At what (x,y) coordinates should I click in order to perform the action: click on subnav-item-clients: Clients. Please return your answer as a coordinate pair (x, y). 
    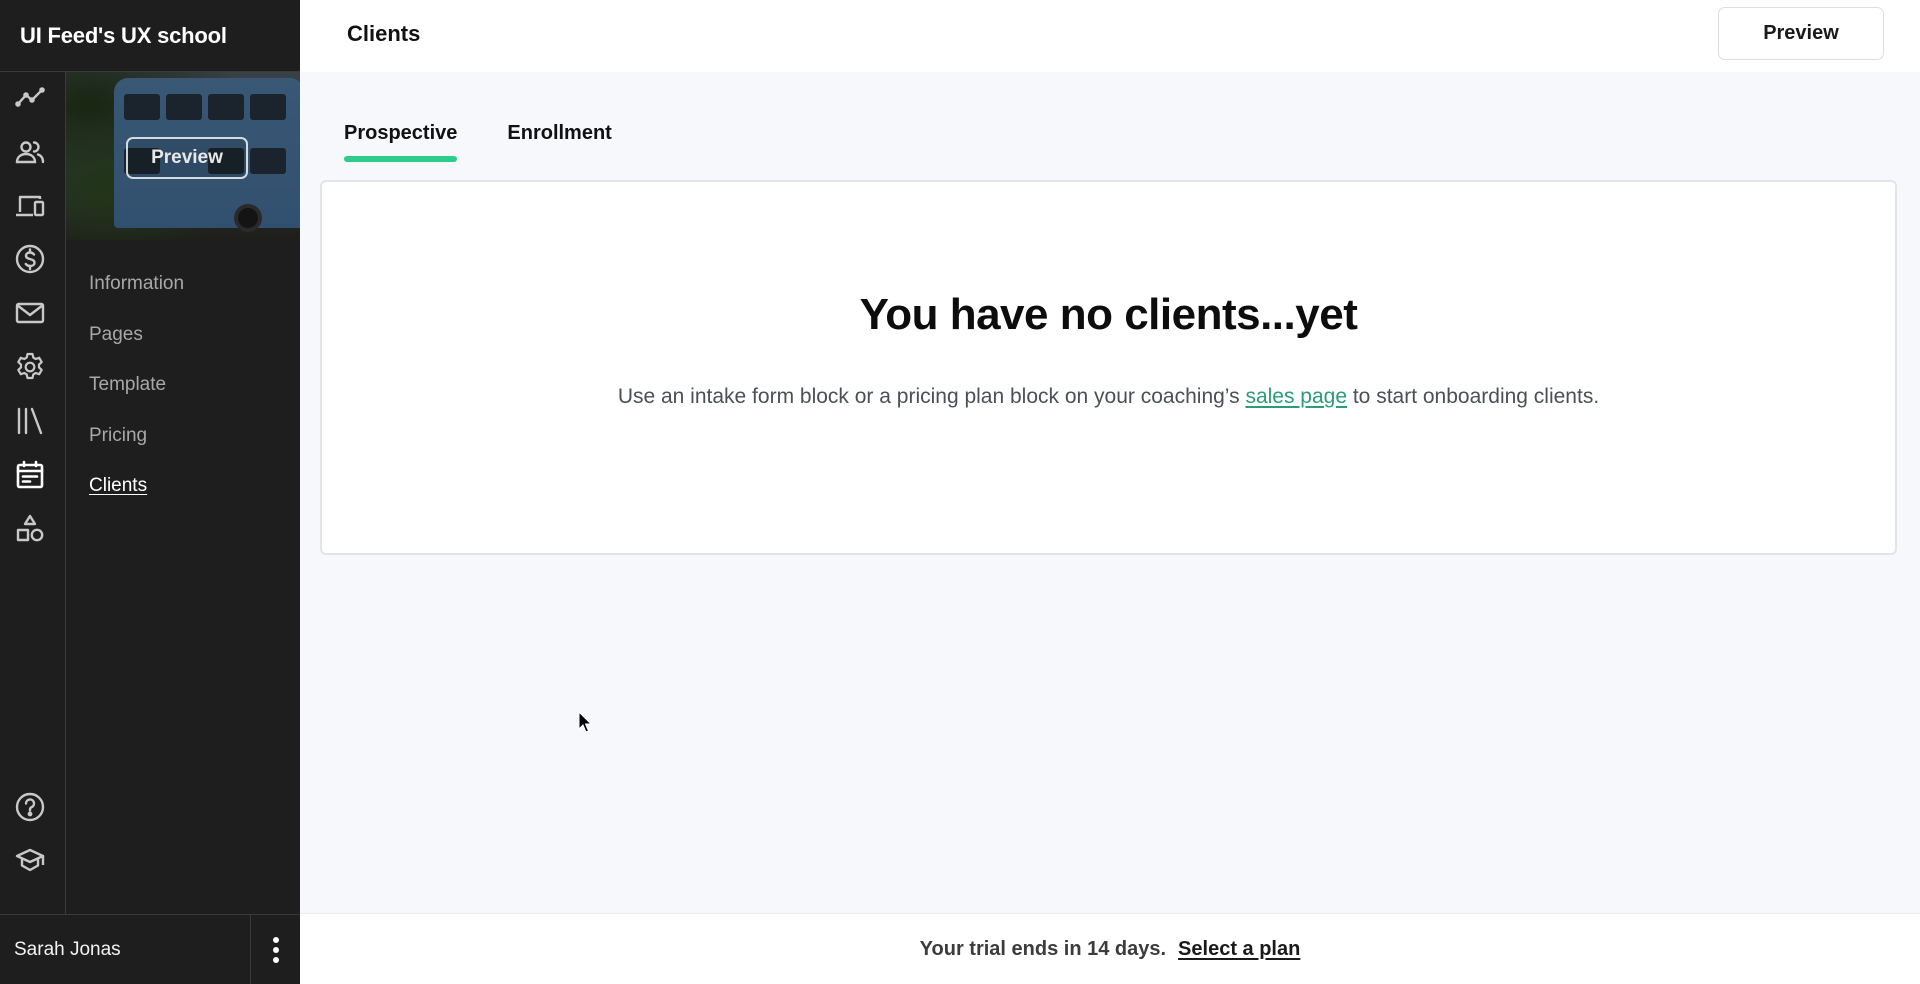
    Looking at the image, I should click on (136, 499).